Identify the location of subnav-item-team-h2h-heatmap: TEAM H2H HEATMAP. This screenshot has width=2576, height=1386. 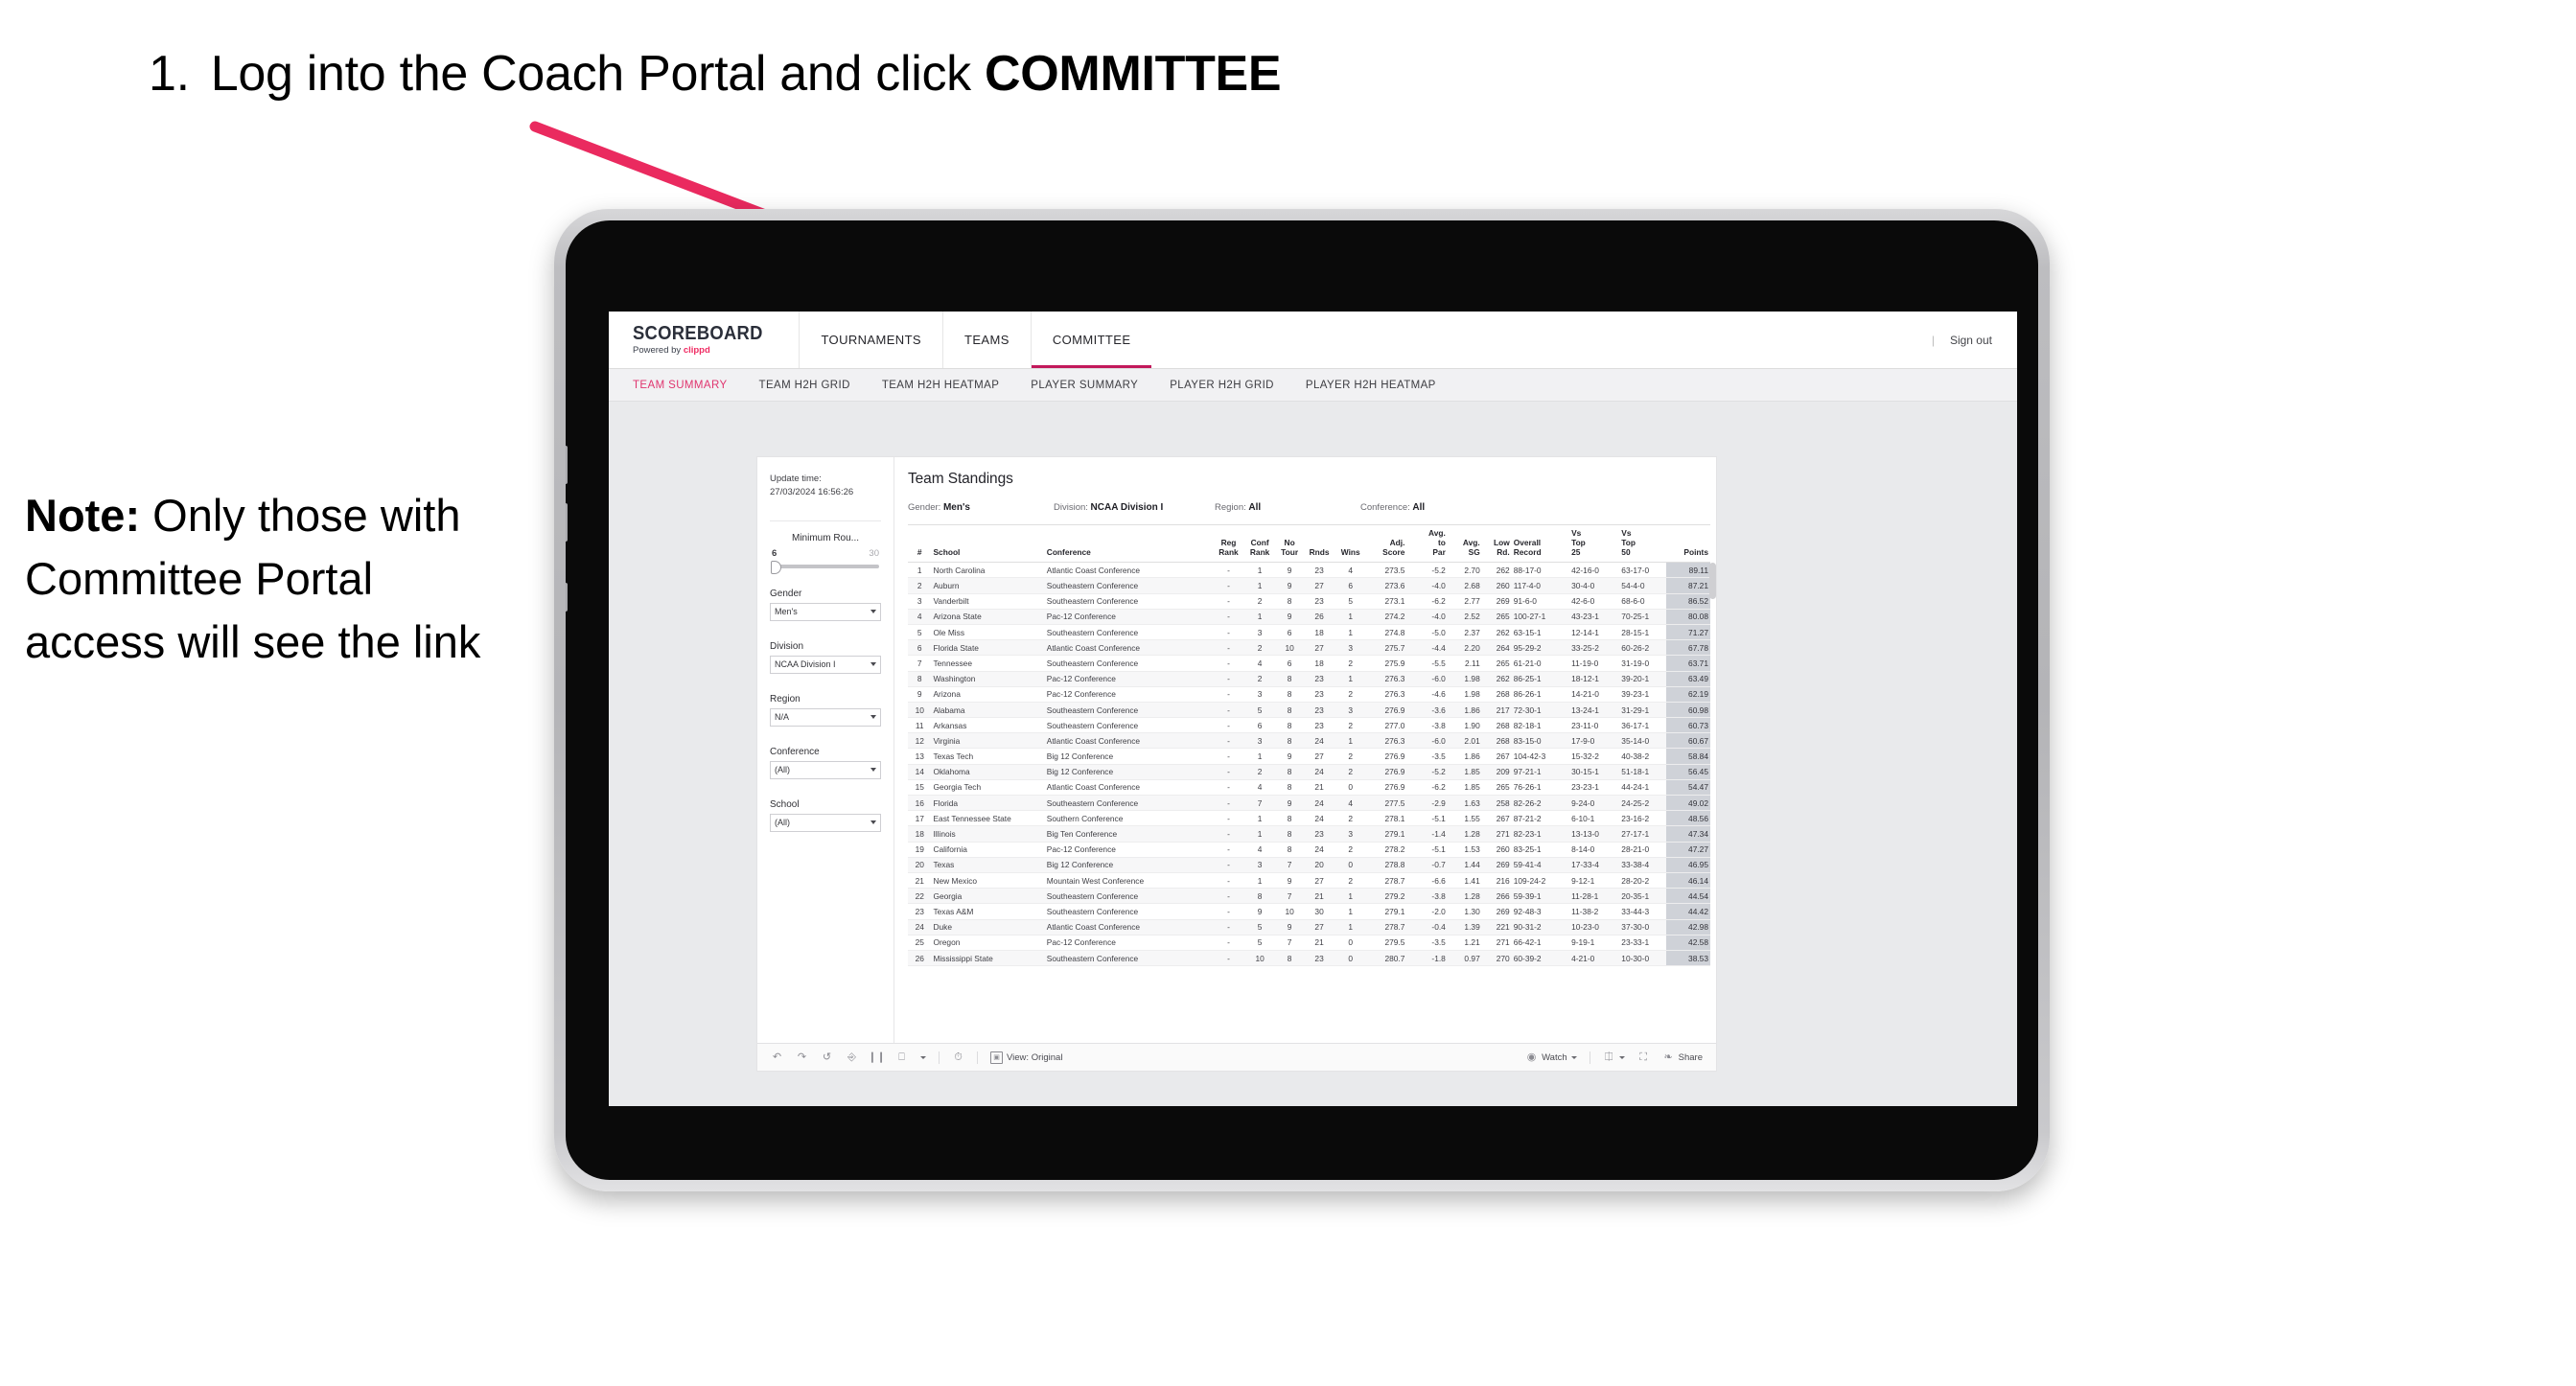
(941, 386).